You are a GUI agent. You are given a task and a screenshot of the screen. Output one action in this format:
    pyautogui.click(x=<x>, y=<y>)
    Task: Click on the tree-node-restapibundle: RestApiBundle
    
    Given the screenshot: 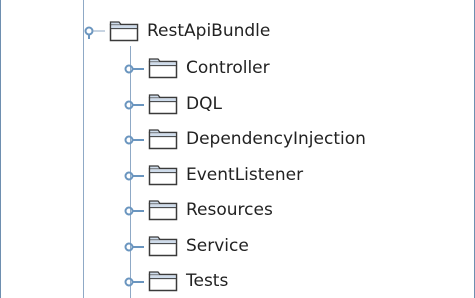 What is the action you would take?
    pyautogui.click(x=176, y=31)
    